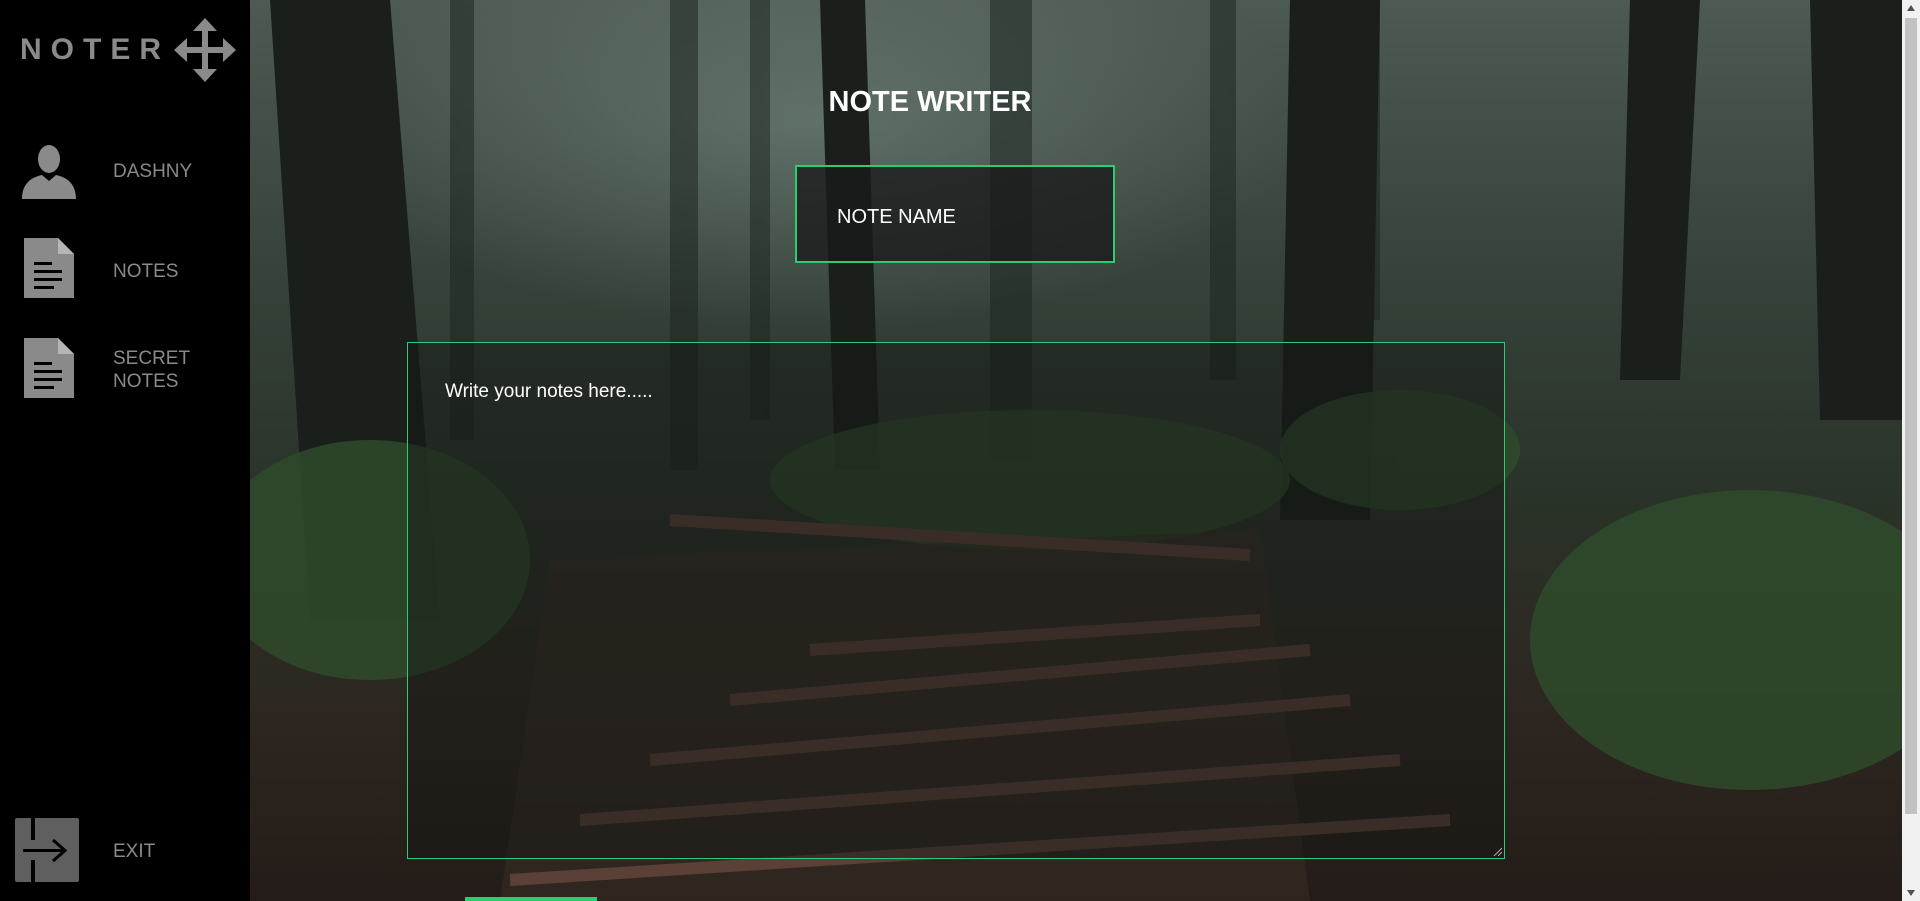 The width and height of the screenshot is (1920, 901). What do you see at coordinates (205, 50) in the screenshot?
I see `move-arrows-icon` at bounding box center [205, 50].